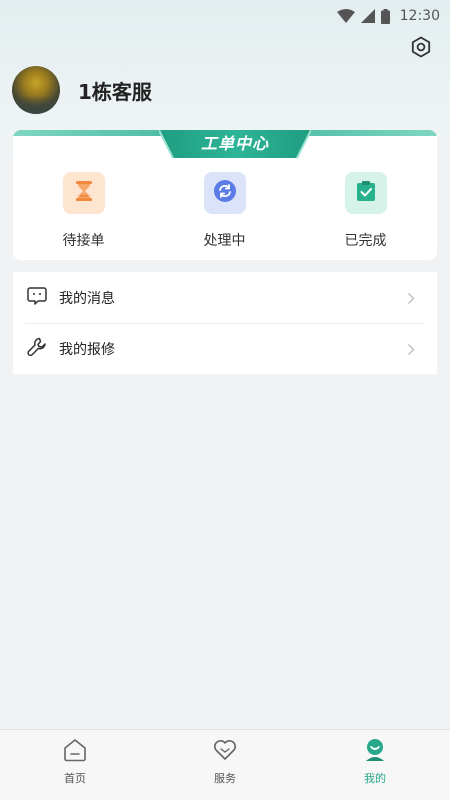 Image resolution: width=450 pixels, height=800 pixels. What do you see at coordinates (375, 778) in the screenshot?
I see `tab-mine-label: 我的` at bounding box center [375, 778].